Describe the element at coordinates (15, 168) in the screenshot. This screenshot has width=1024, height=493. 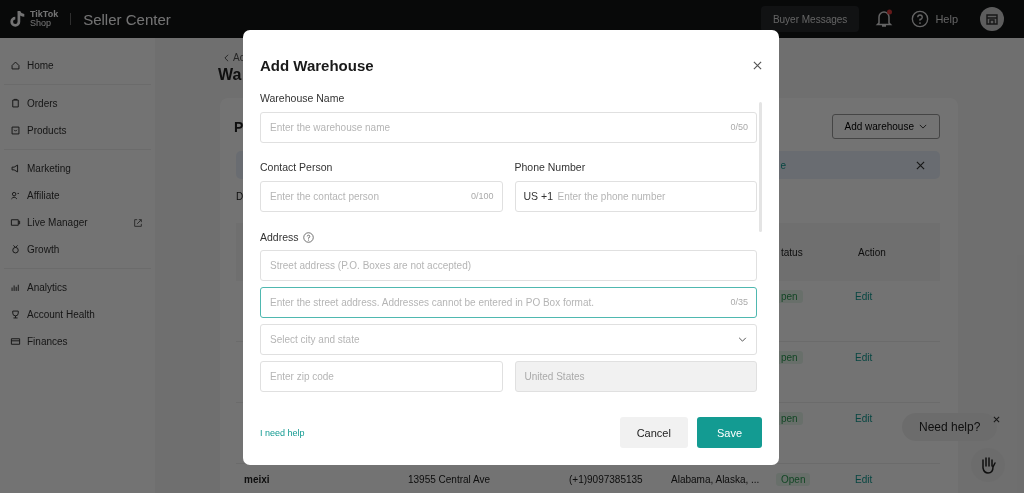
I see `megaphone-icon` at that location.